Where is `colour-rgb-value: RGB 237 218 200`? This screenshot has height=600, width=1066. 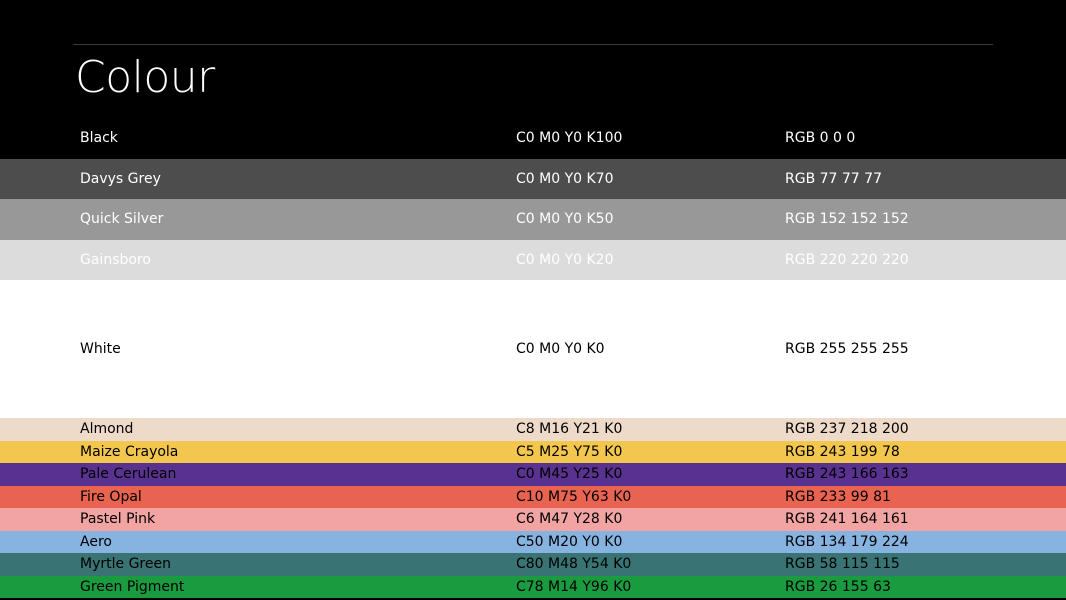 colour-rgb-value: RGB 237 218 200 is located at coordinates (847, 429).